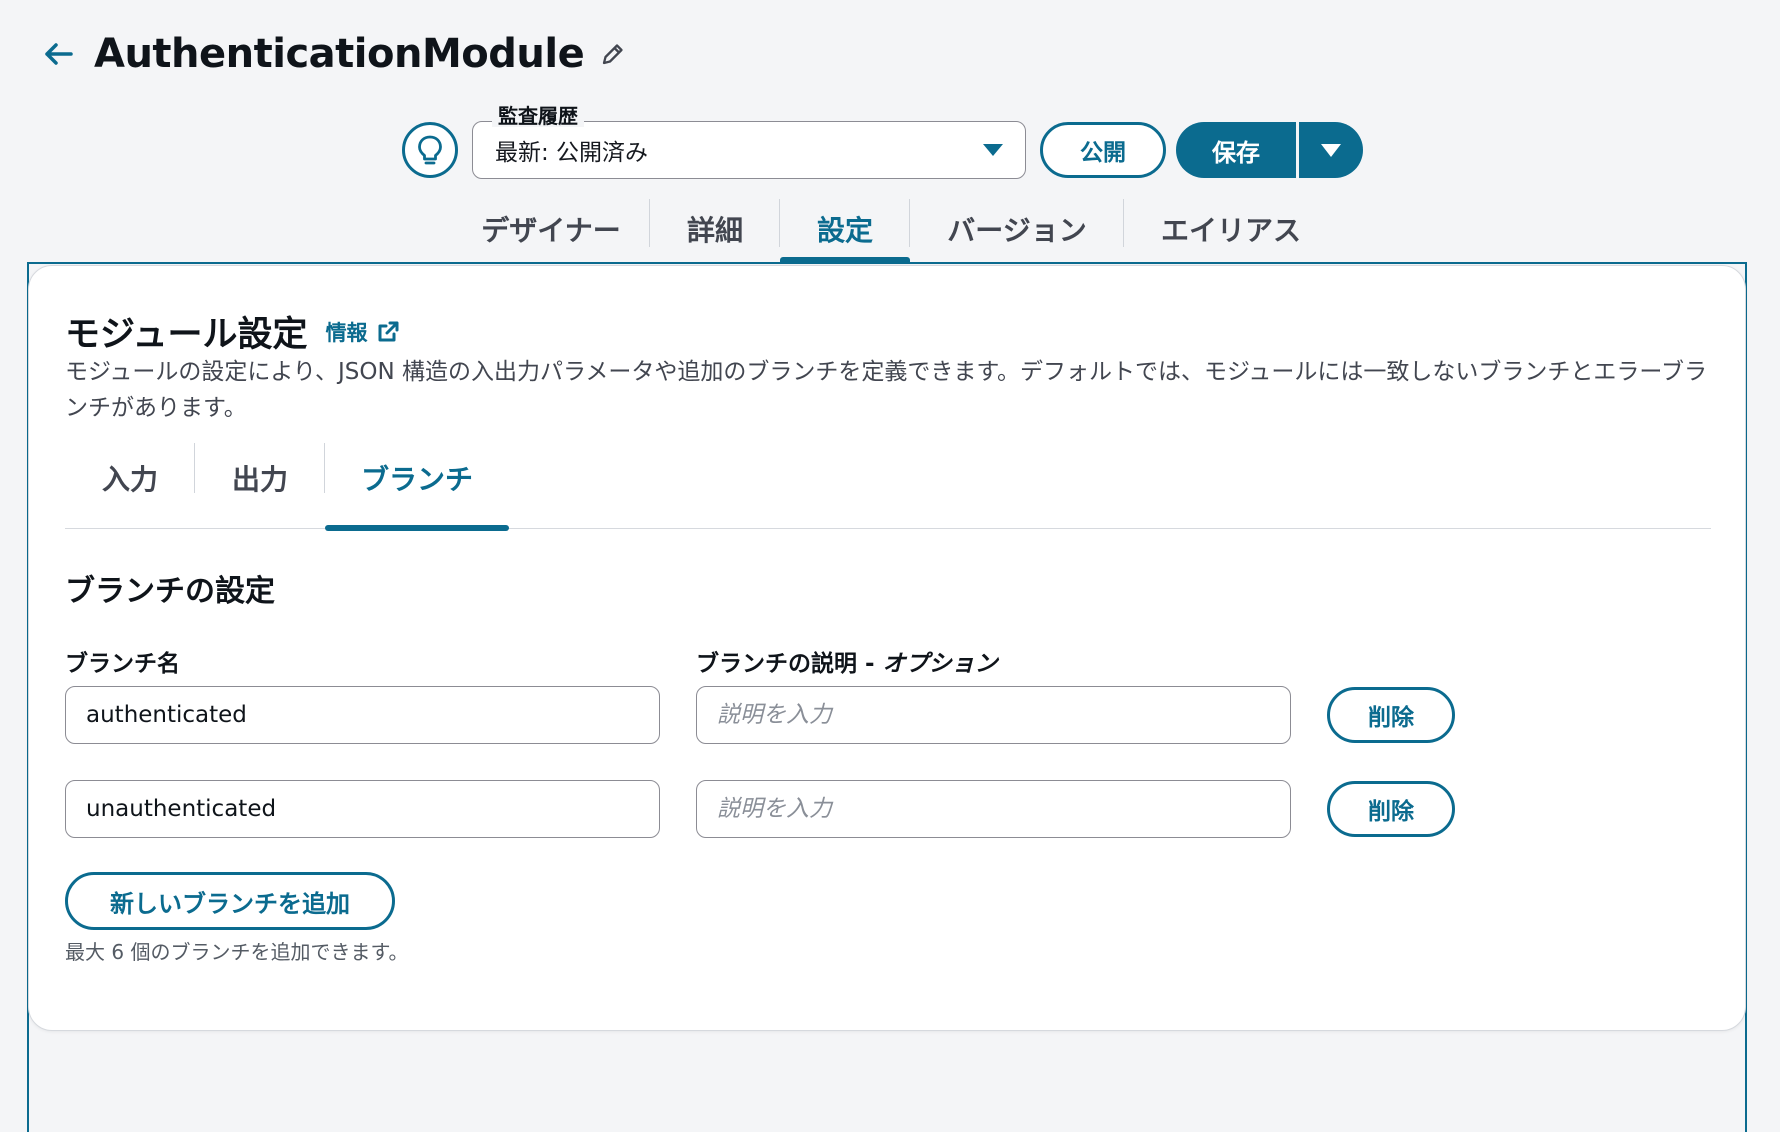 The width and height of the screenshot is (1780, 1132). I want to click on card-title: モジュール設定, so click(186, 335).